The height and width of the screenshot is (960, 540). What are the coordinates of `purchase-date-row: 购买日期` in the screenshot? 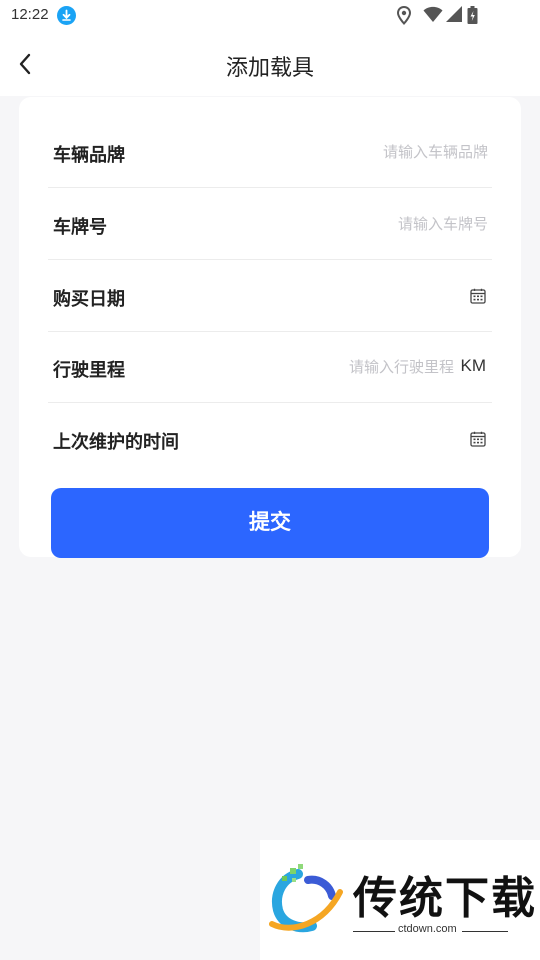 It's located at (270, 296).